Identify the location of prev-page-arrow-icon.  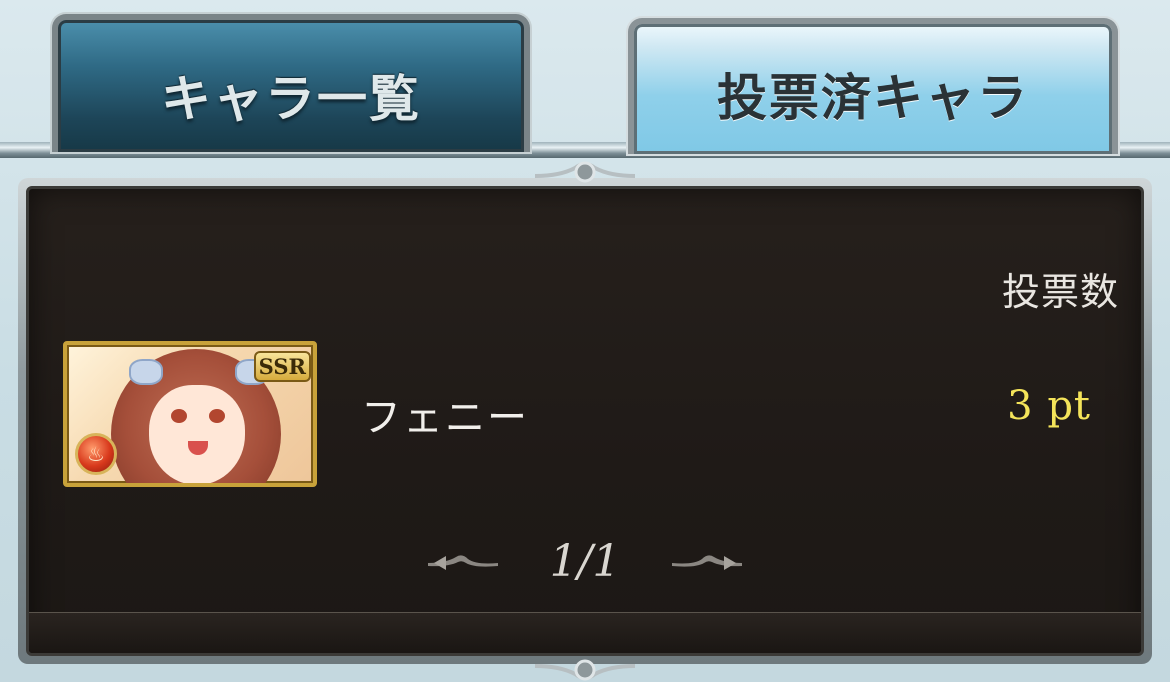
(463, 561).